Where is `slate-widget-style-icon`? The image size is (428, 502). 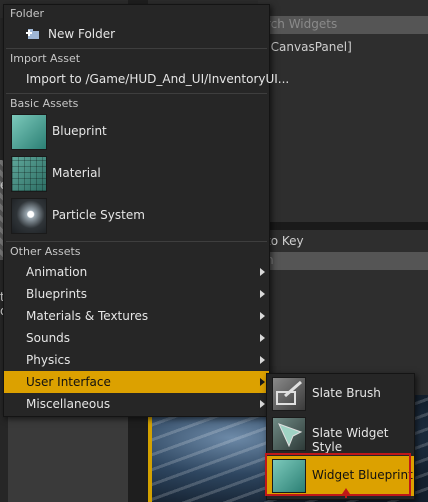
slate-widget-style-icon is located at coordinates (289, 434).